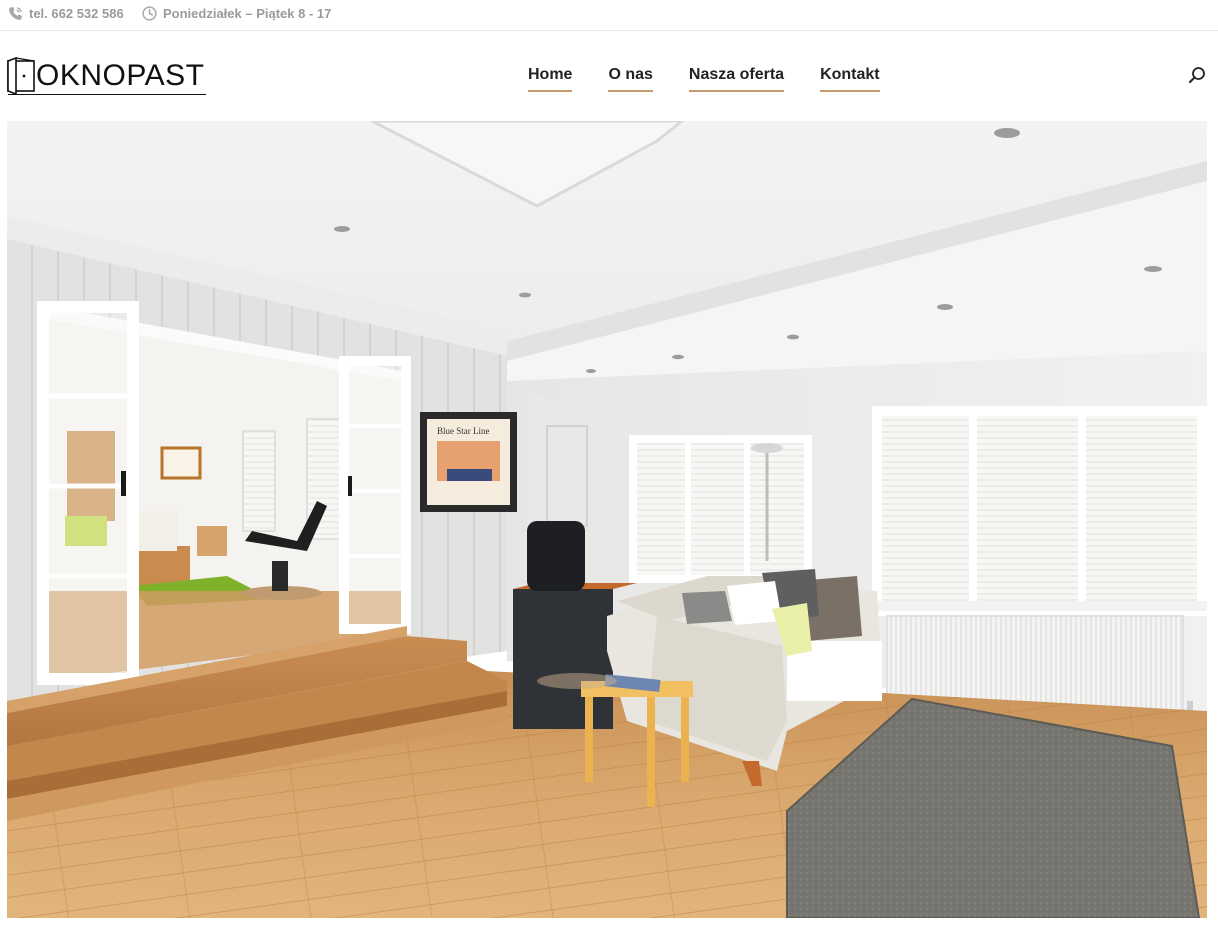 The height and width of the screenshot is (929, 1218). Describe the element at coordinates (850, 79) in the screenshot. I see `nav-item-kontakt: Kontakt` at that location.